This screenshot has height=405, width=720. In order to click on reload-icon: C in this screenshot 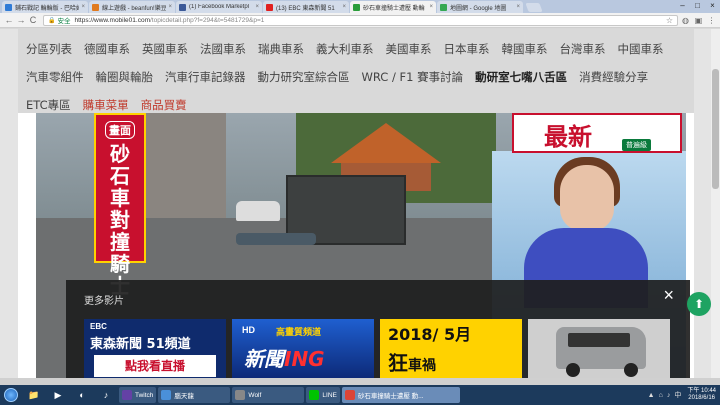, I will do `click(33, 20)`.